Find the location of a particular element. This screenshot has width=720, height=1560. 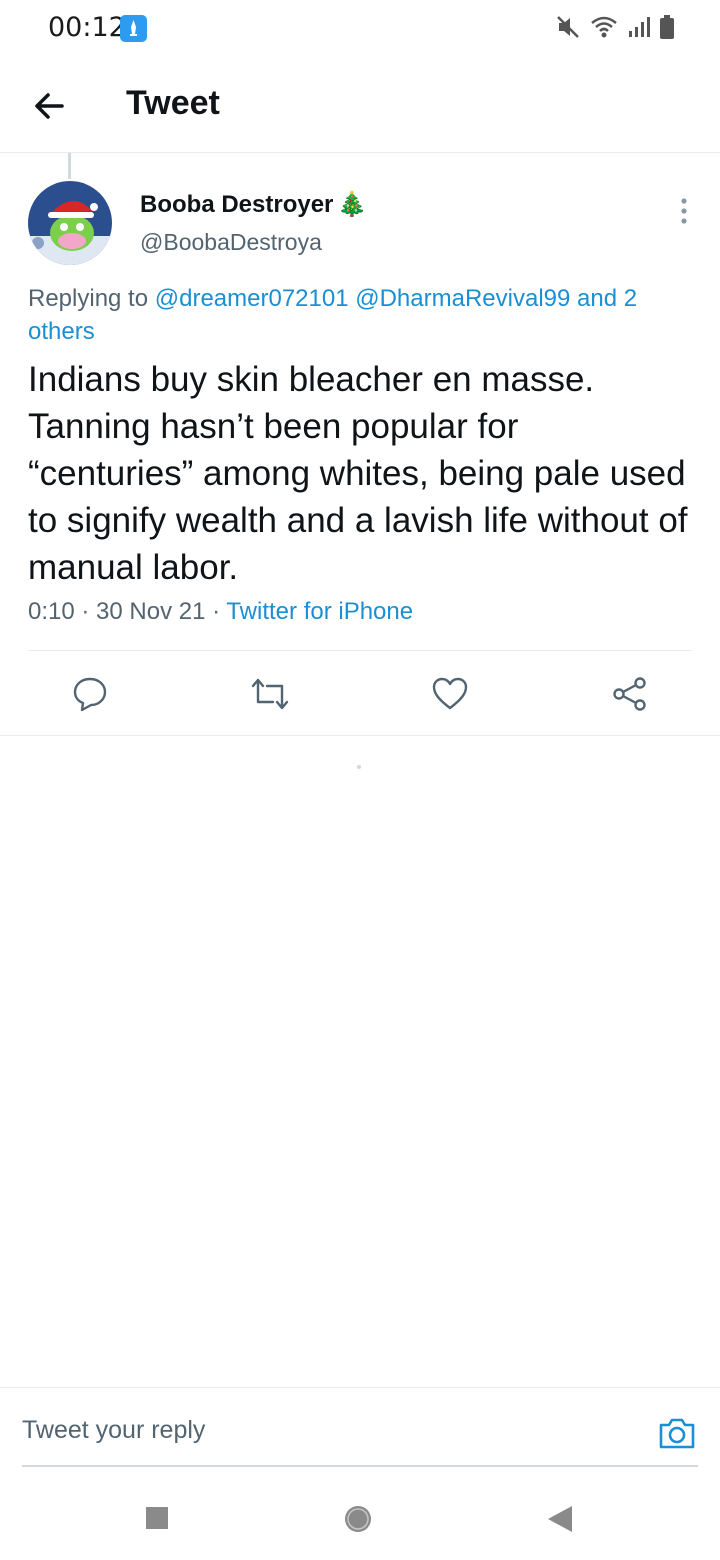

tweet-action-bar is located at coordinates (360, 697).